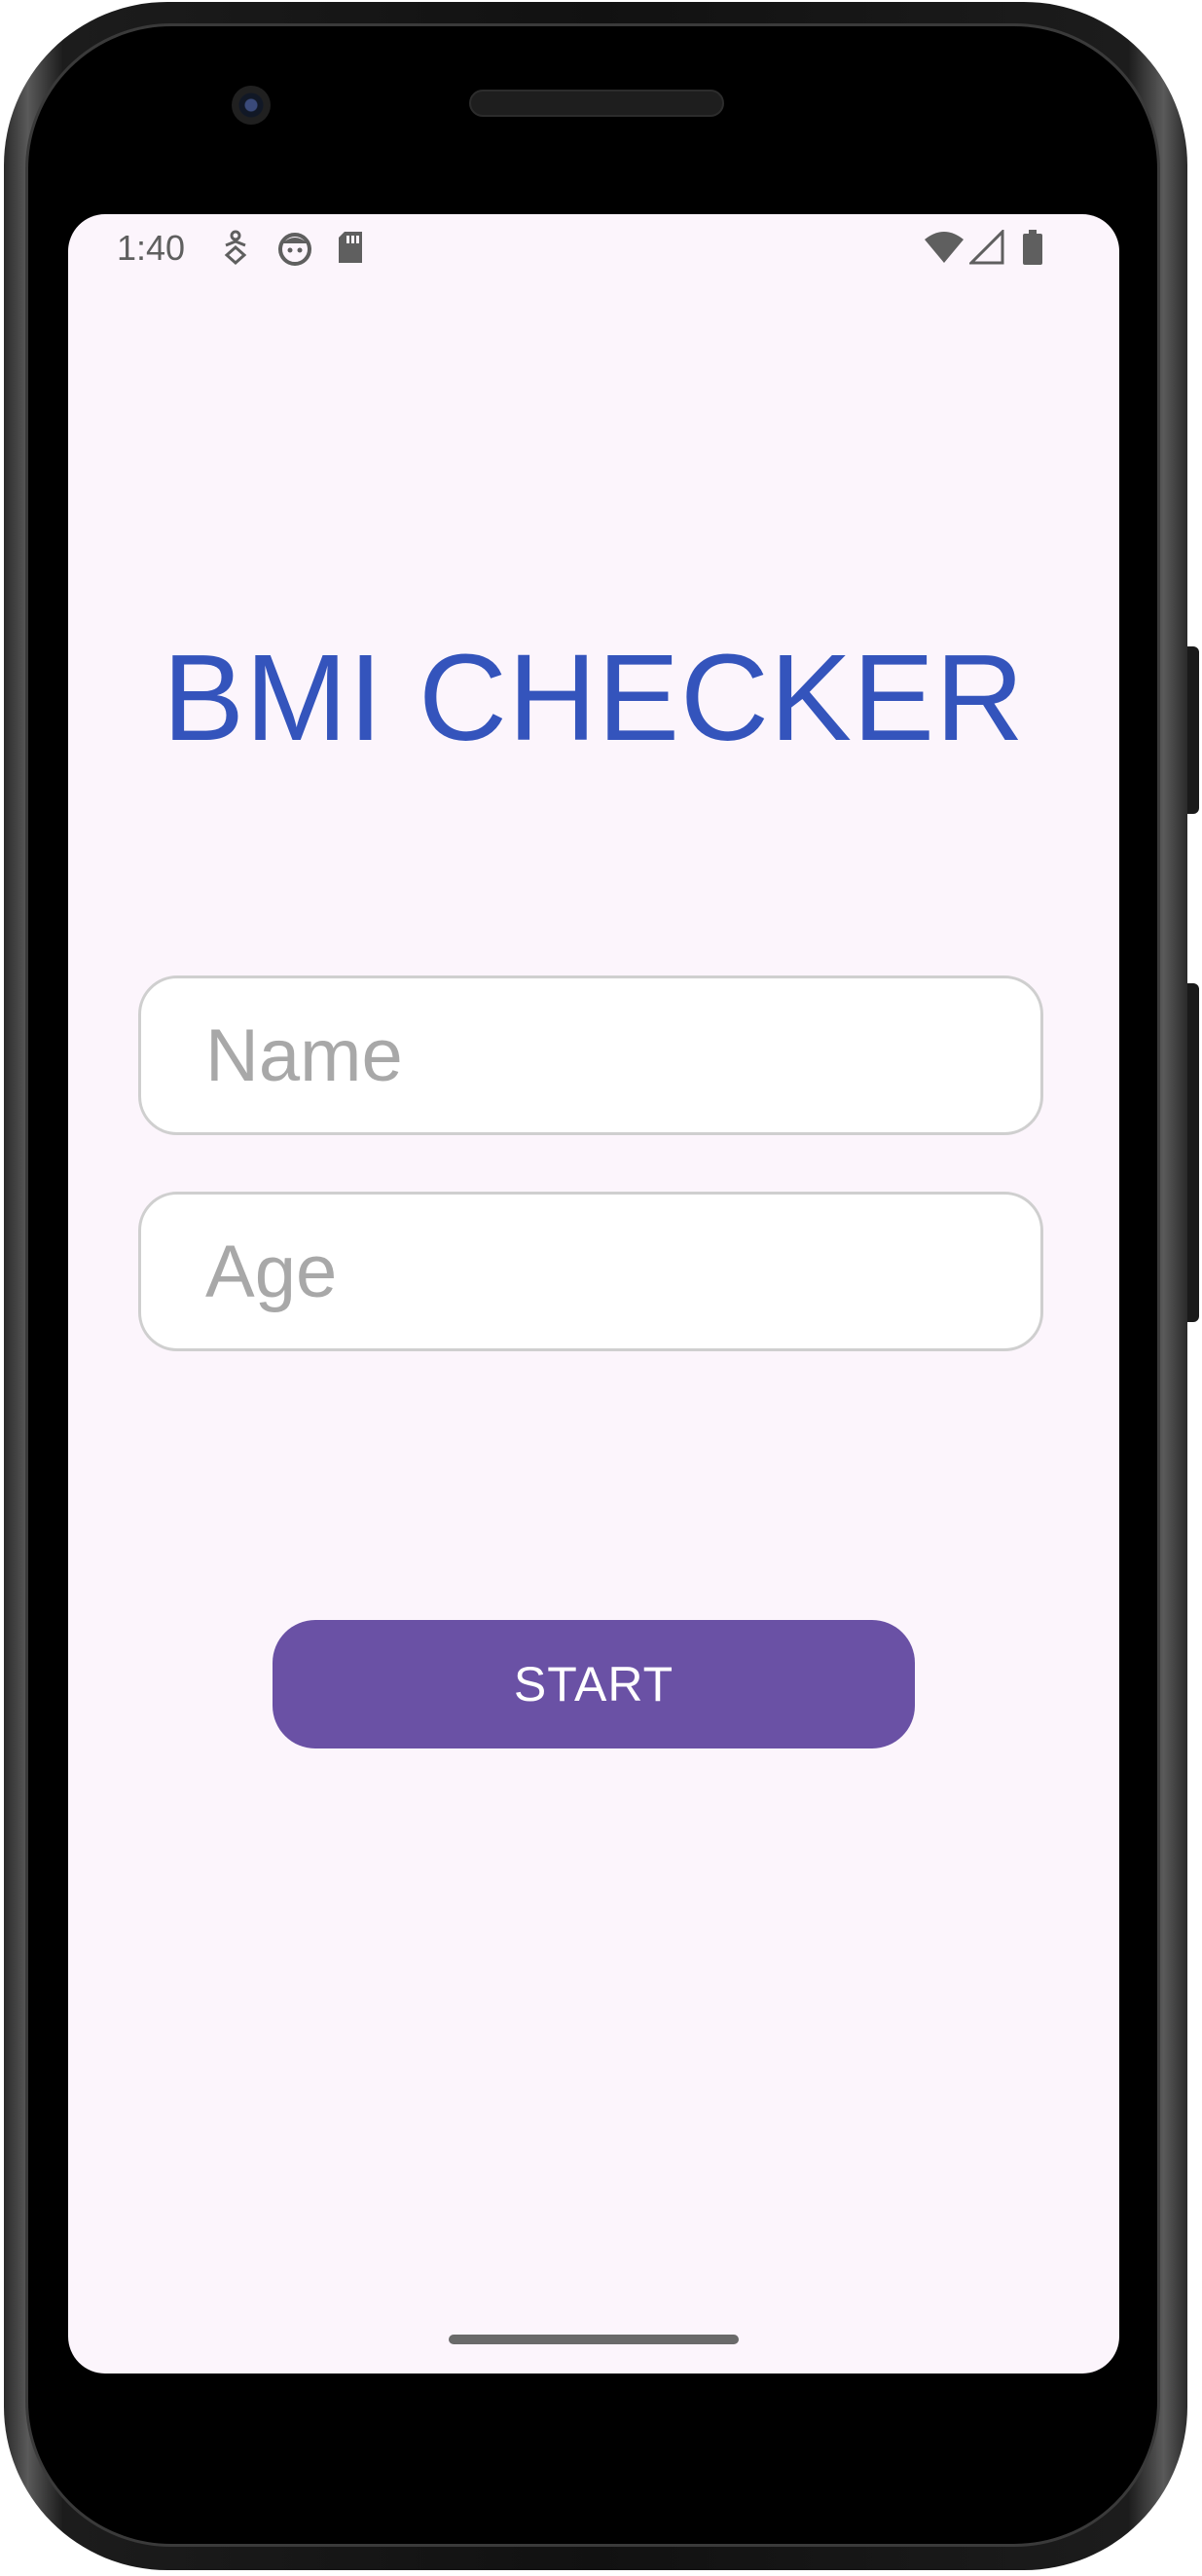 The image size is (1202, 2576). I want to click on home-indicator, so click(594, 2339).